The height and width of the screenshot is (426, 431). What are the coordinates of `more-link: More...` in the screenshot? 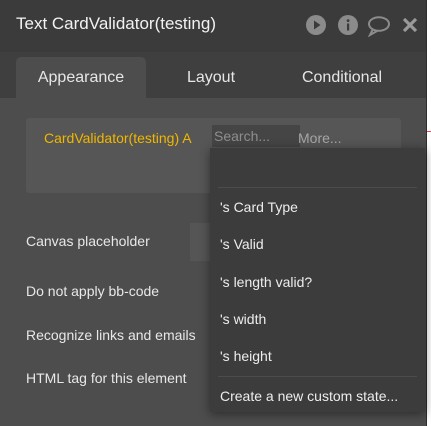 It's located at (320, 138).